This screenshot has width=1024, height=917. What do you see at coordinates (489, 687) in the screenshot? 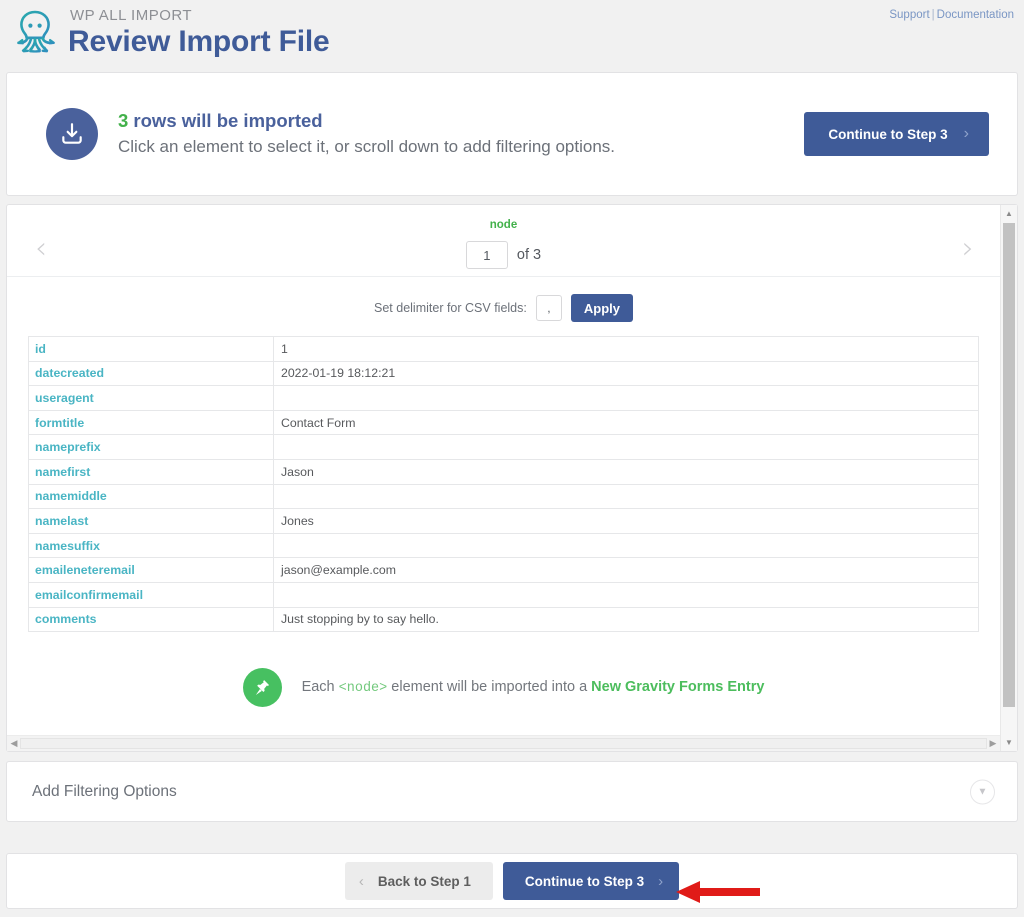
I see `note-middle: element will be imported into a` at bounding box center [489, 687].